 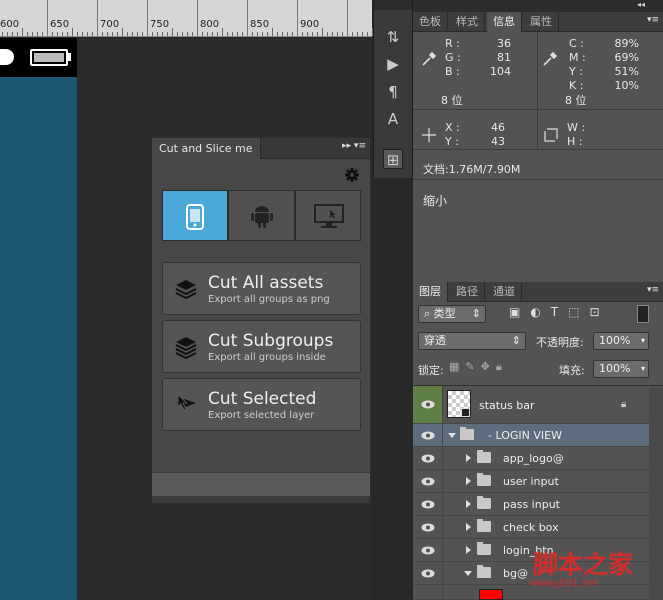 I want to click on tab-paths: 路径, so click(x=467, y=292).